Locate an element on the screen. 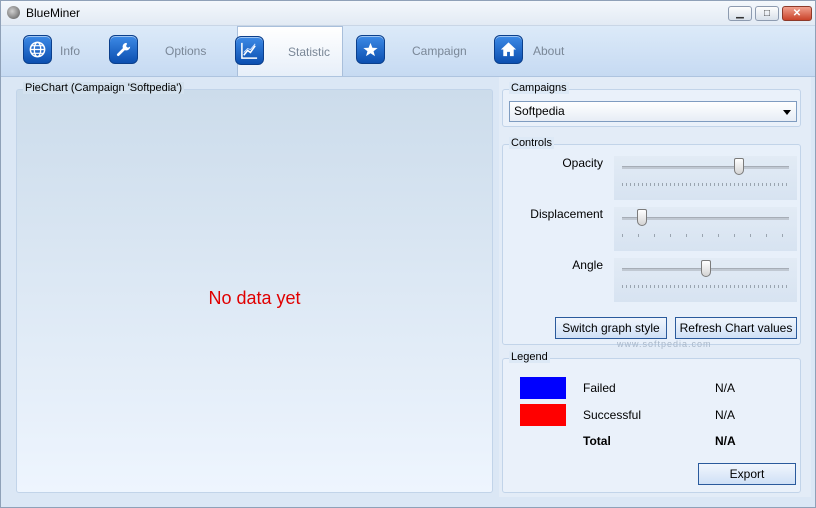 The height and width of the screenshot is (508, 816). displacement-slider is located at coordinates (705, 229).